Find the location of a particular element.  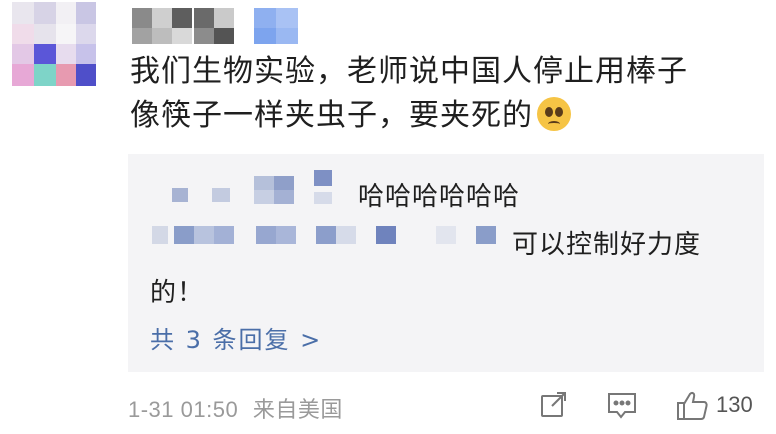

share-icon is located at coordinates (553, 407).